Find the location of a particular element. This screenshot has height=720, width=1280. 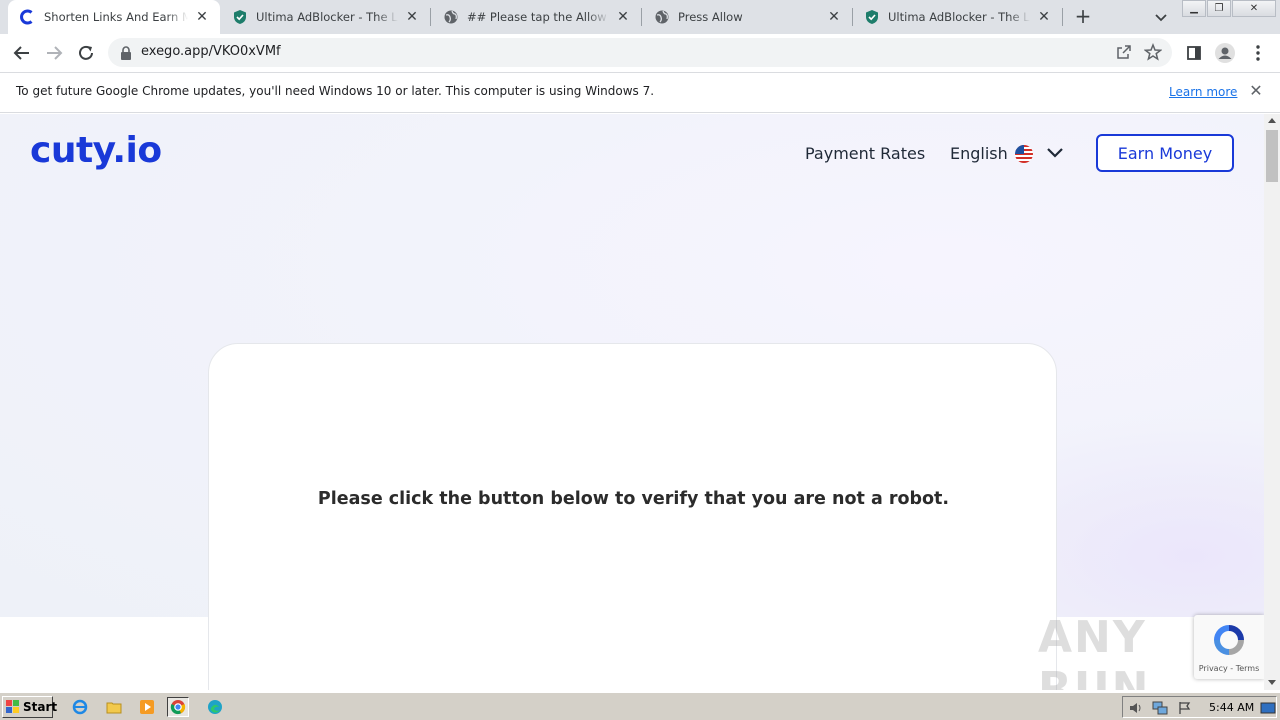

window-controls: ▁ ❐ ✕ is located at coordinates (1229, 9).